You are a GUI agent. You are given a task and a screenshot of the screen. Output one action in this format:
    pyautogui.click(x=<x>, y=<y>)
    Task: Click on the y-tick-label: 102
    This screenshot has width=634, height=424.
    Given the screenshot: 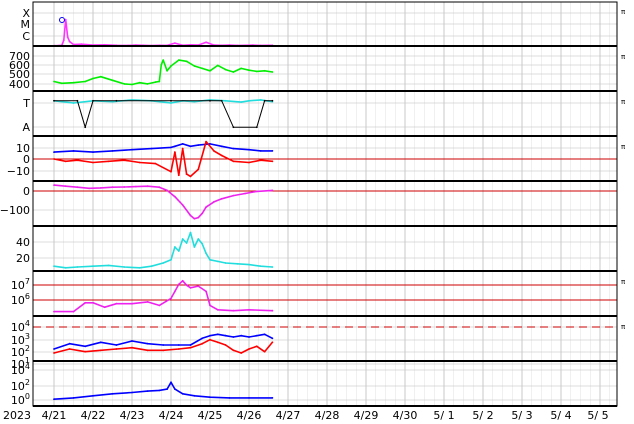 What is the action you would take?
    pyautogui.click(x=20, y=385)
    